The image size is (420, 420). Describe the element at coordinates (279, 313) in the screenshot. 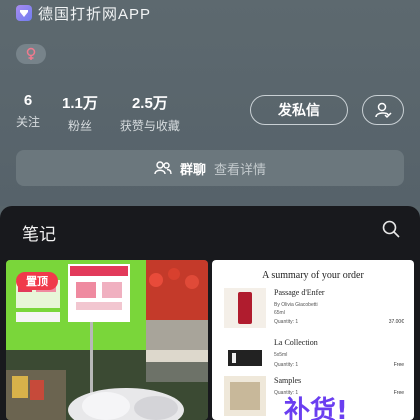

I see `order-item-size: 65ml` at that location.